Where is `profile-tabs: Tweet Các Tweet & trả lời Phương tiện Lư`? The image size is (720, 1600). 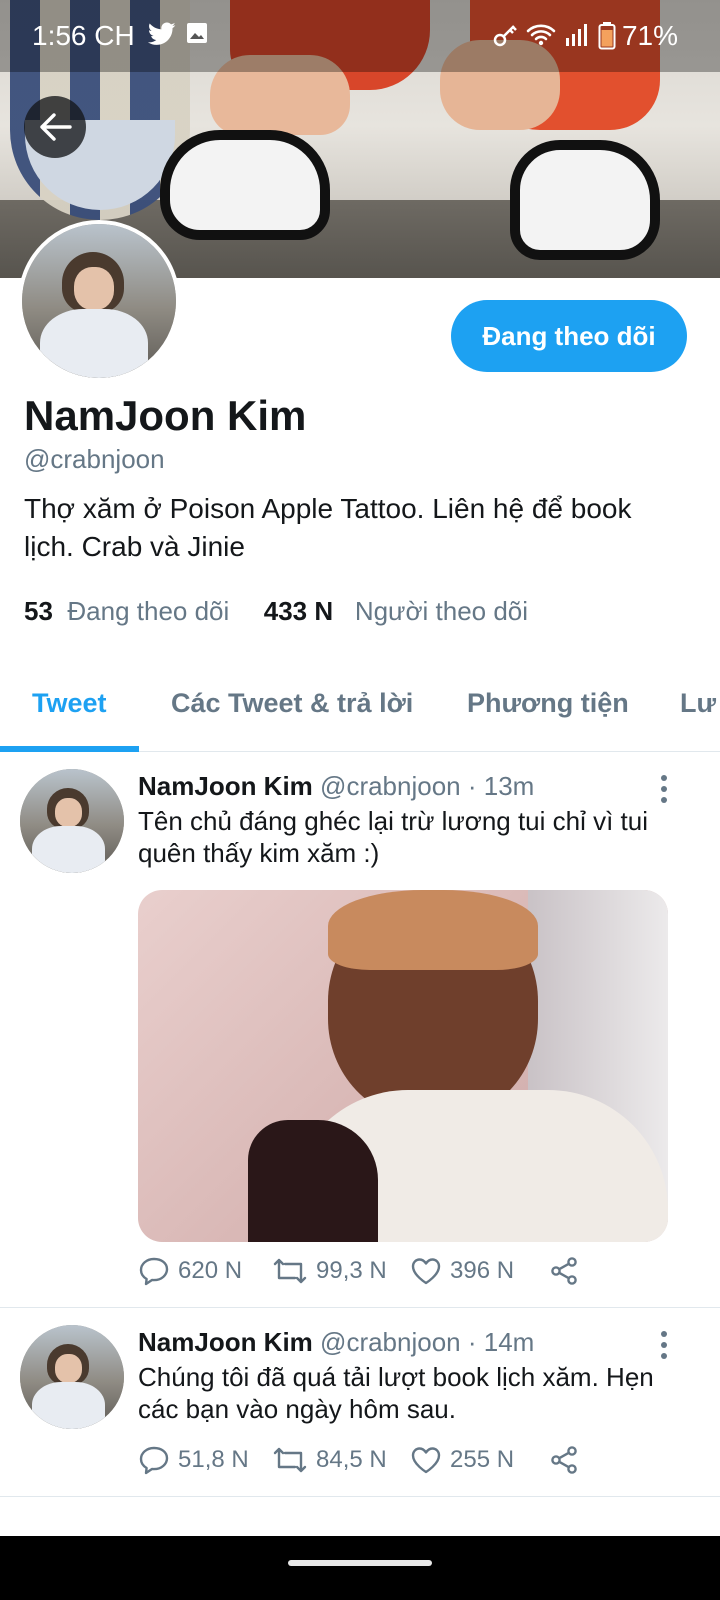 profile-tabs: Tweet Các Tweet & trả lời Phương tiện Lư is located at coordinates (360, 706).